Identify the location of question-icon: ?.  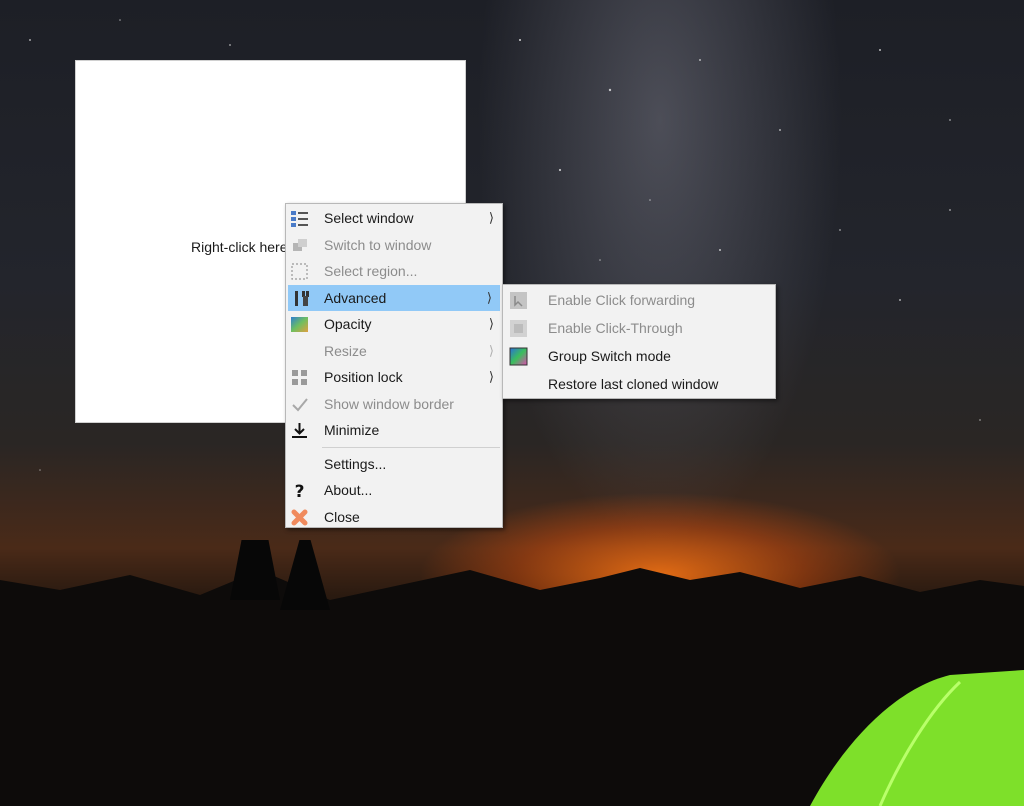
(300, 491).